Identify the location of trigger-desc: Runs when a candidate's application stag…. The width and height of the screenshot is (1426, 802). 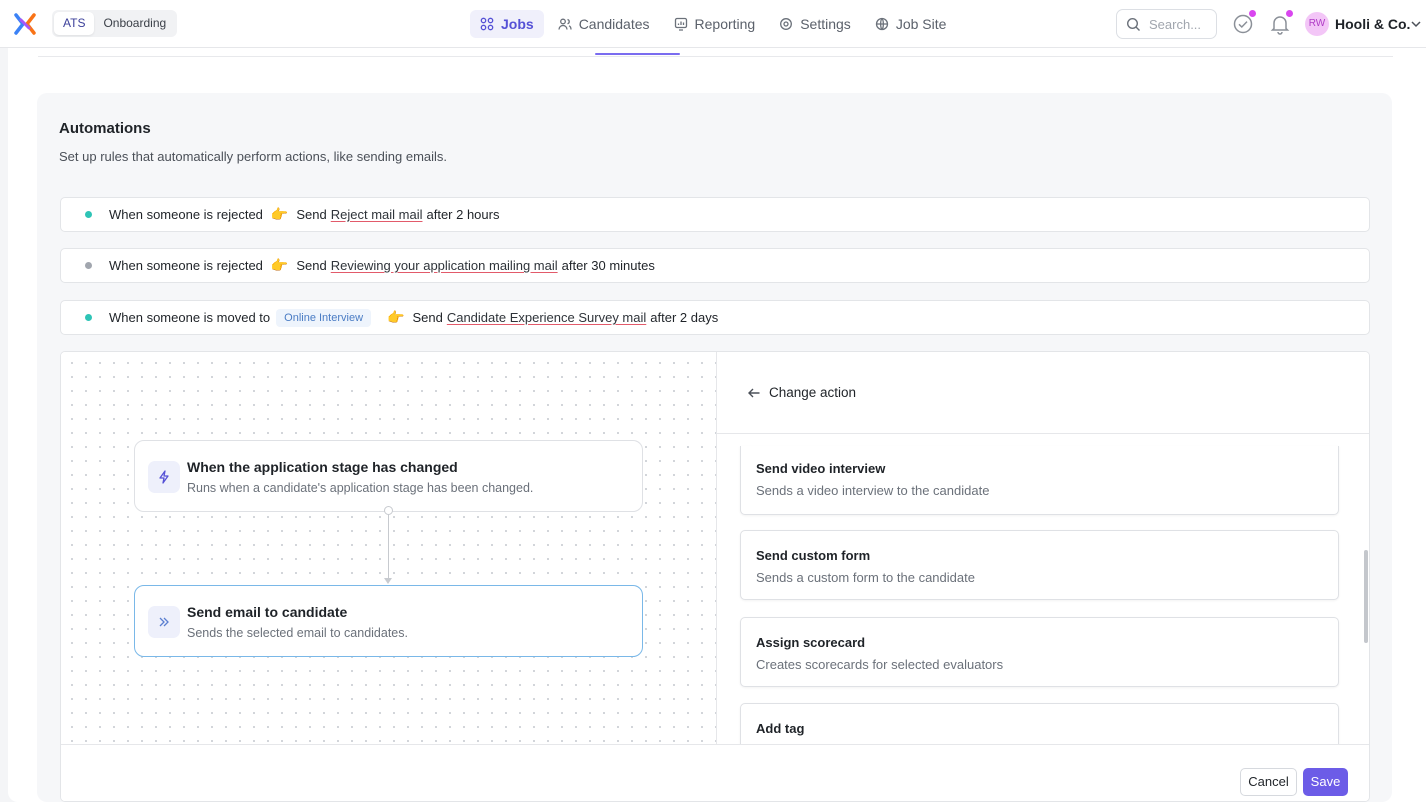
(360, 488).